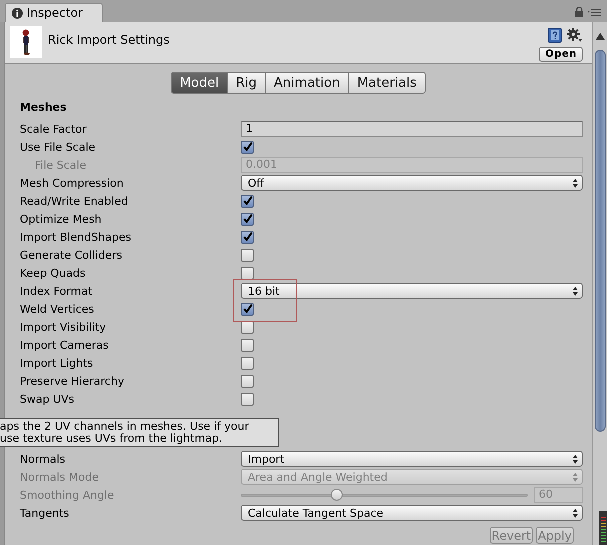  Describe the element at coordinates (125, 427) in the screenshot. I see `tooltip-line: aps the 2 UV channels in meshes. Use if your` at that location.